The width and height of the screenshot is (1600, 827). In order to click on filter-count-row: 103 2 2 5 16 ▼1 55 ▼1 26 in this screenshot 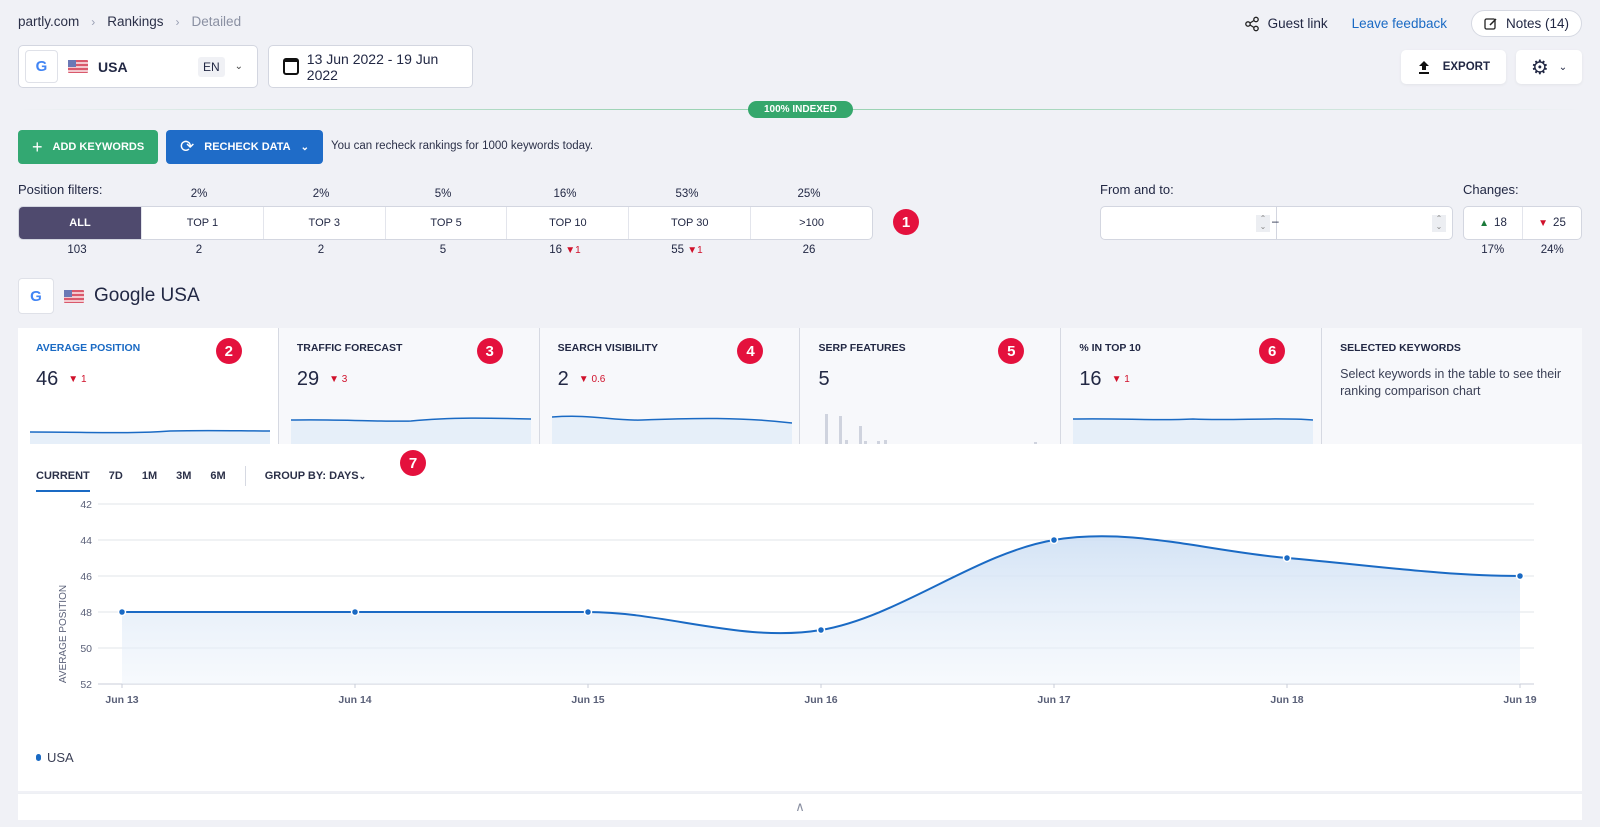, I will do `click(443, 250)`.